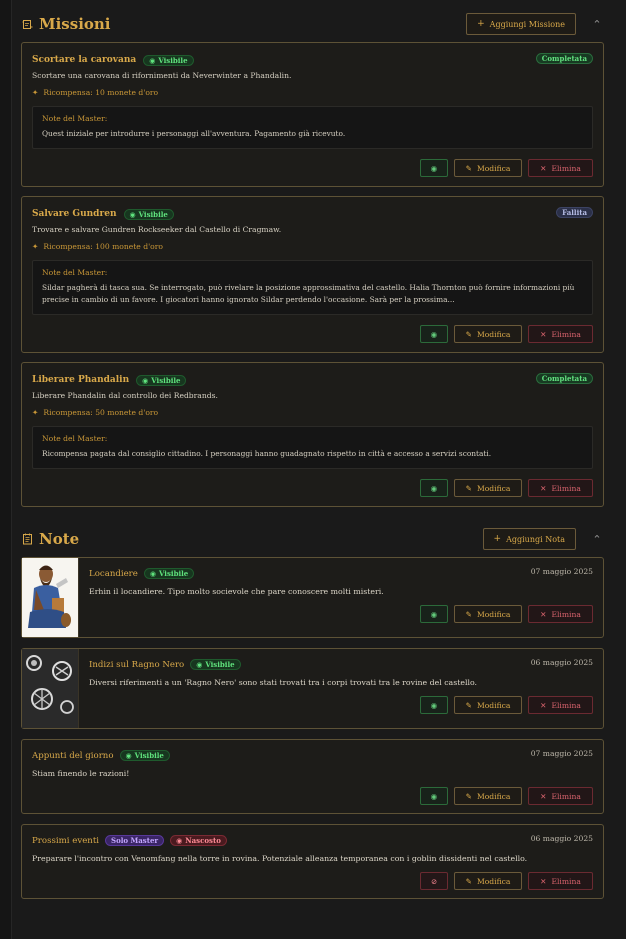 This screenshot has width=626, height=939. What do you see at coordinates (529, 539) in the screenshot?
I see `add-note-button: + Aggiungi Nota` at bounding box center [529, 539].